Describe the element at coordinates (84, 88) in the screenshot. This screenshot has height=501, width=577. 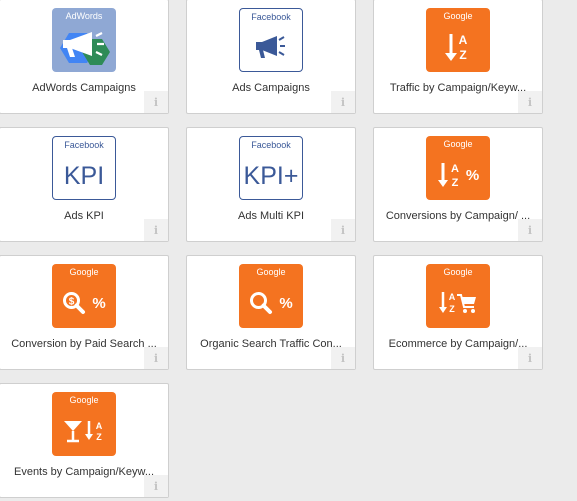
I see `card-caption: AdWords Campaigns` at that location.